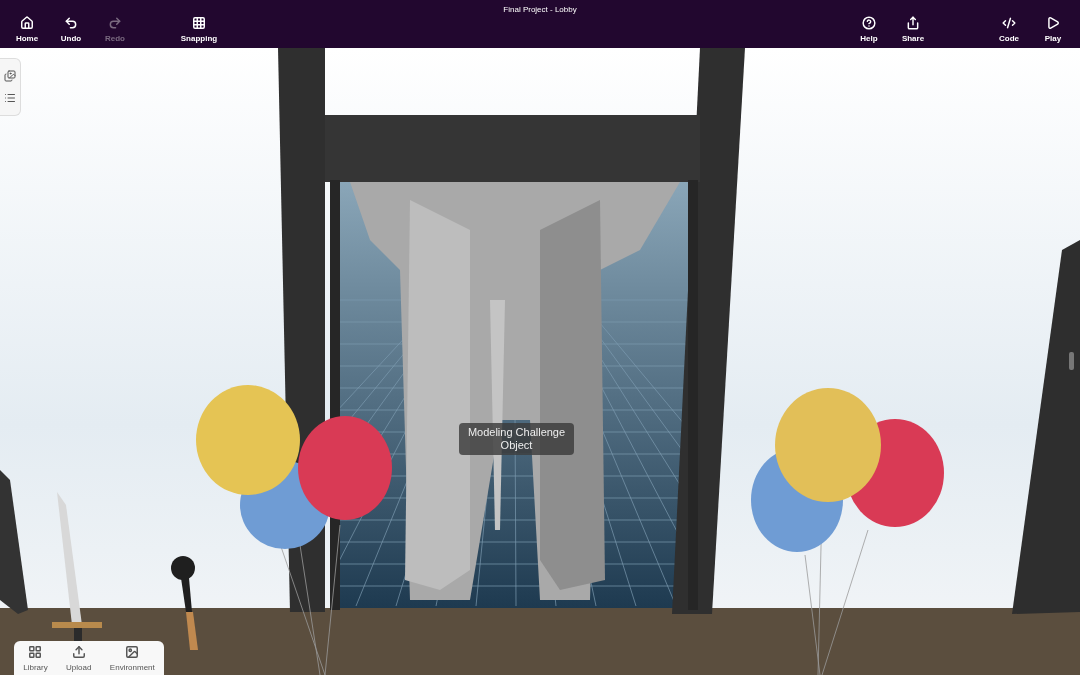 Image resolution: width=1080 pixels, height=675 pixels. I want to click on help-button: Help, so click(869, 30).